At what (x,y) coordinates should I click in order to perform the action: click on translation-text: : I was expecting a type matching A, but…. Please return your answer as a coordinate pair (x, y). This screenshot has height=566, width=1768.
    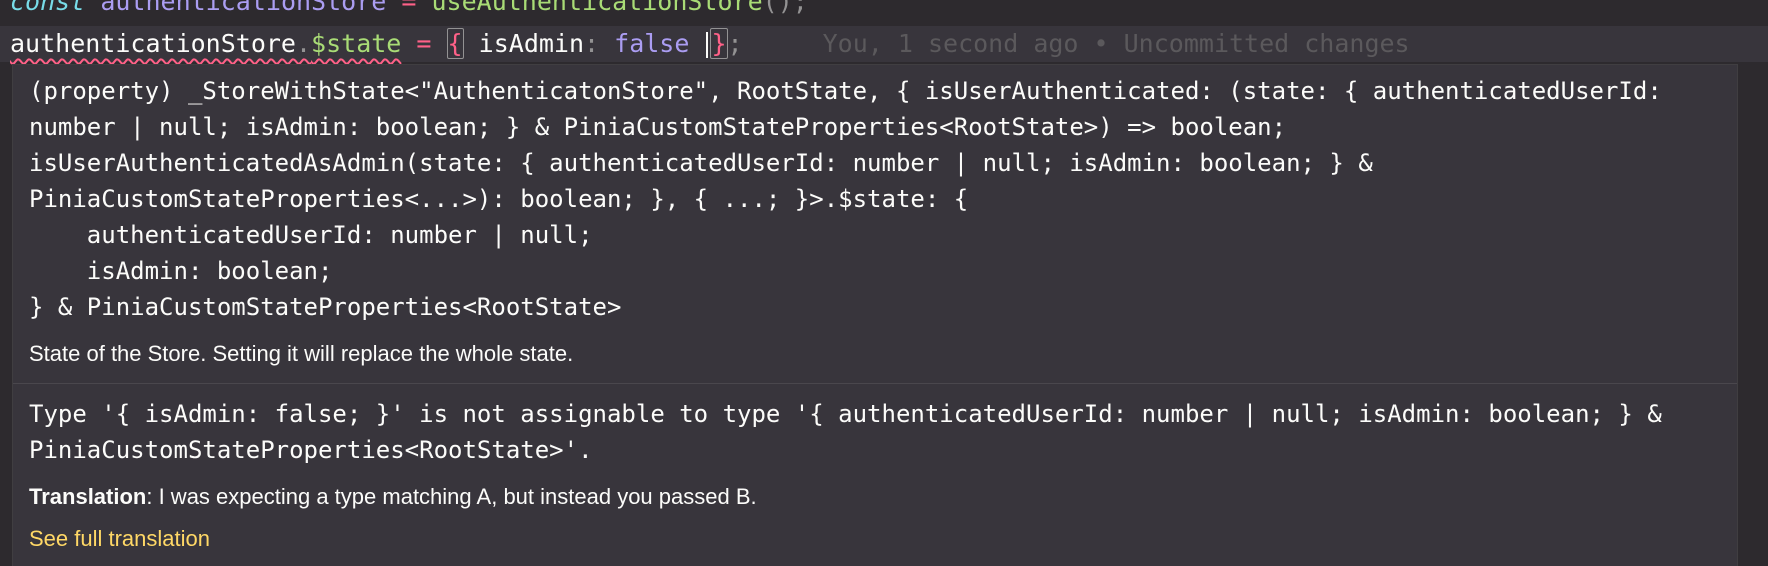
    Looking at the image, I should click on (451, 496).